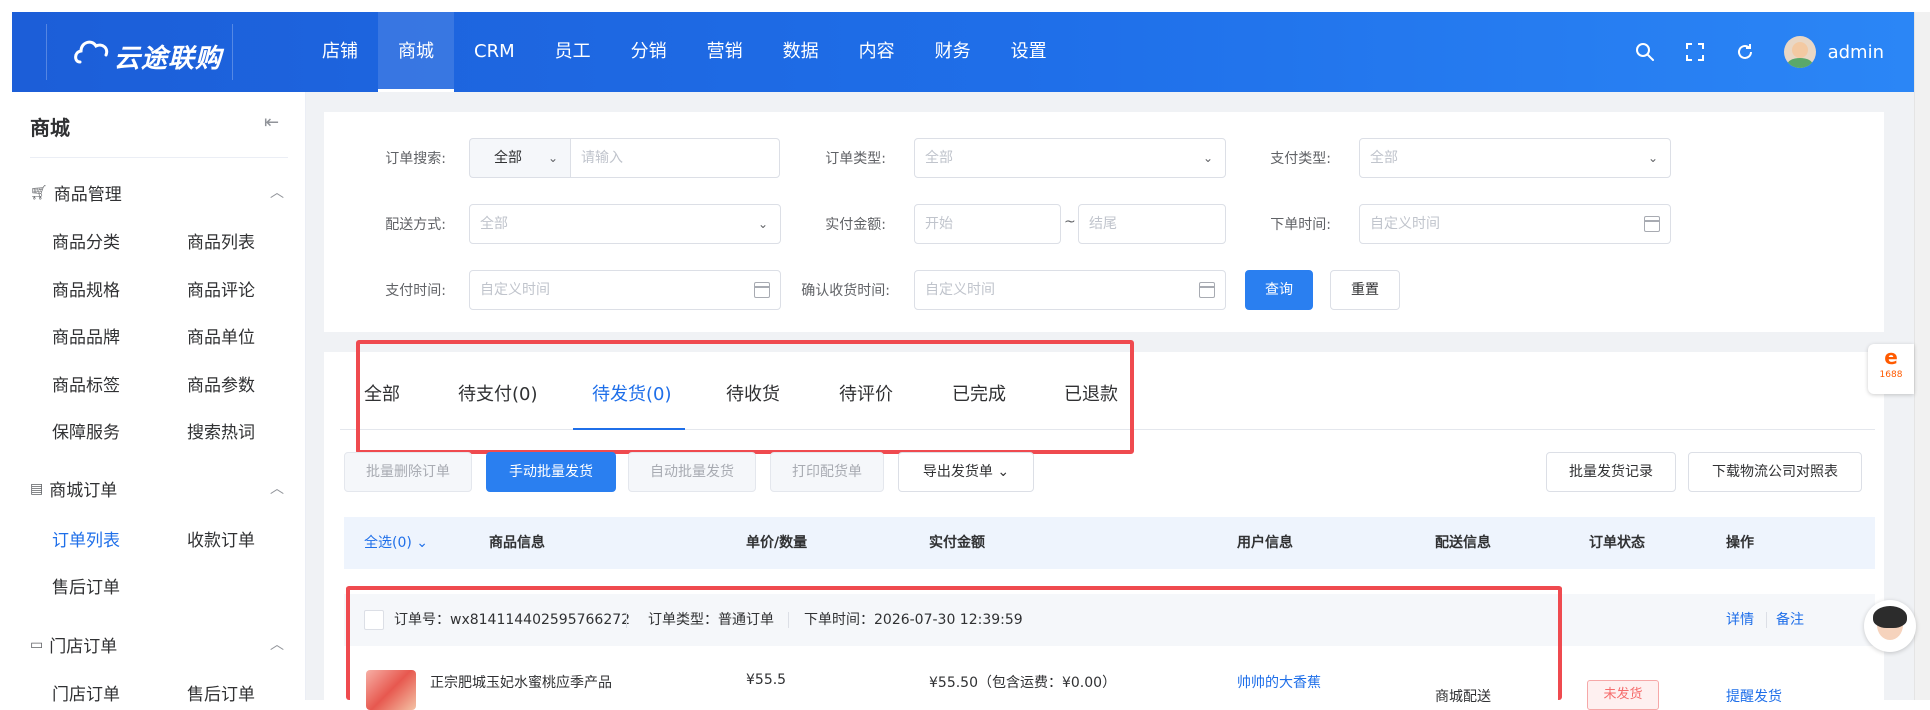 This screenshot has height=710, width=1930. I want to click on sidebar-group-mall-orders: ▤ 商城订单, so click(73, 489).